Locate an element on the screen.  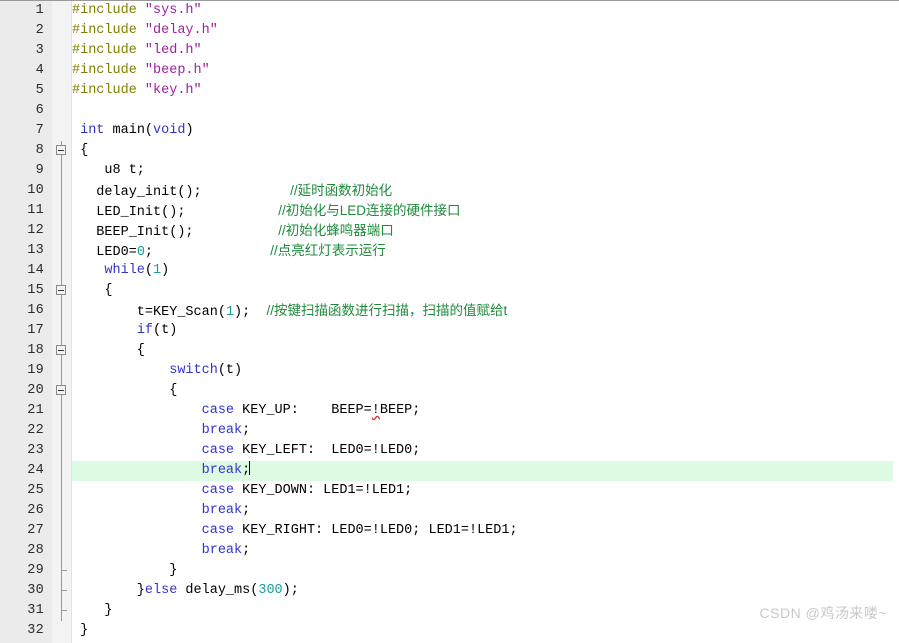
code-line: 16 t=KEY_Scan(1); //按键扫描函数进行扫描，扫描的值赋给t is located at coordinates (449, 311).